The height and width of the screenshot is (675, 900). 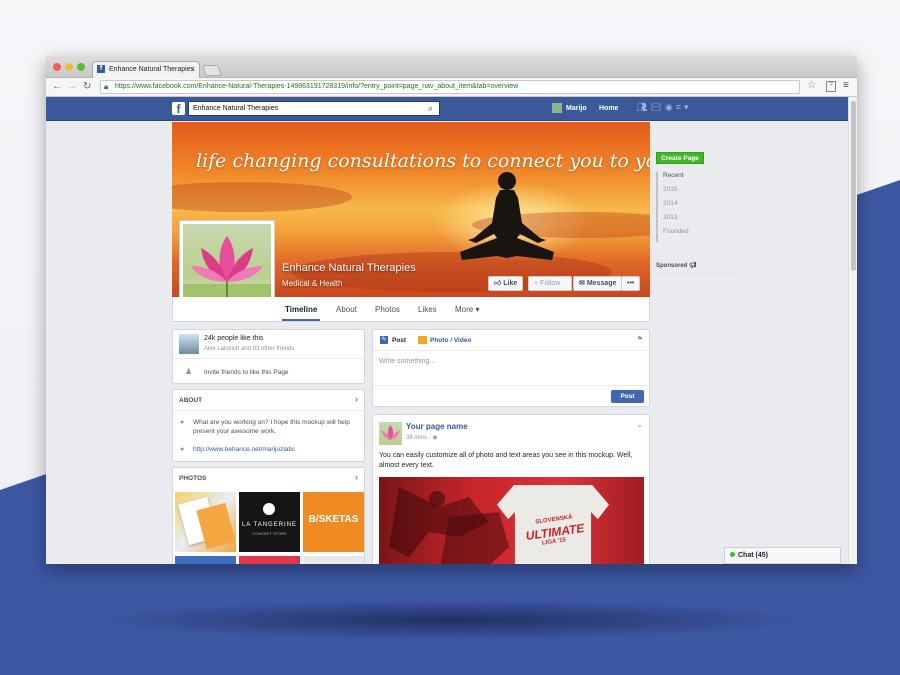 I want to click on minimize-window-button, so click(x=69, y=67).